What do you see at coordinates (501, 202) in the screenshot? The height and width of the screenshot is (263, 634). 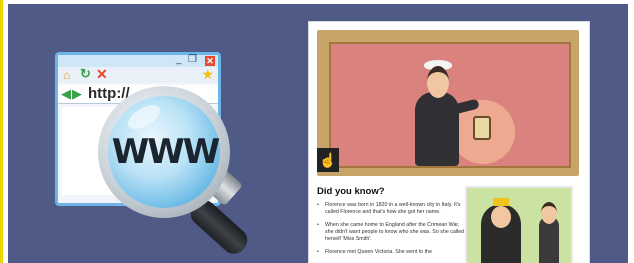 I see `crown-icon` at bounding box center [501, 202].